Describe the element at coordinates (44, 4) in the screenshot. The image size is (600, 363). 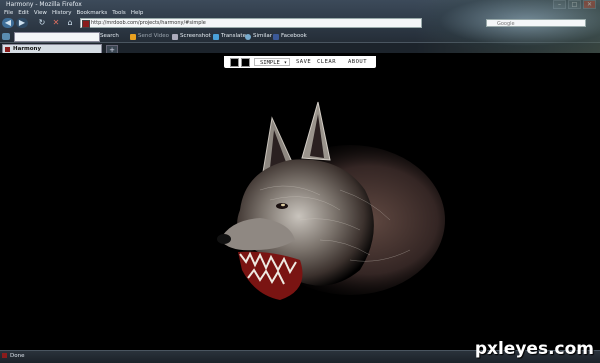
I see `window-title: Harmony - Mozilla Firefox` at that location.